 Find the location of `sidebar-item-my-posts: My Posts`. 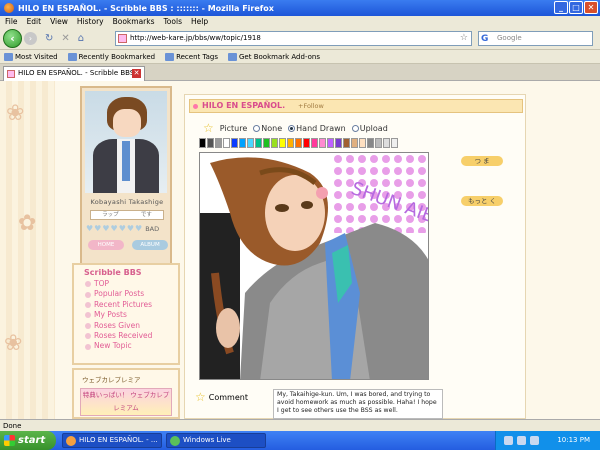

sidebar-item-my-posts: My Posts is located at coordinates (131, 315).